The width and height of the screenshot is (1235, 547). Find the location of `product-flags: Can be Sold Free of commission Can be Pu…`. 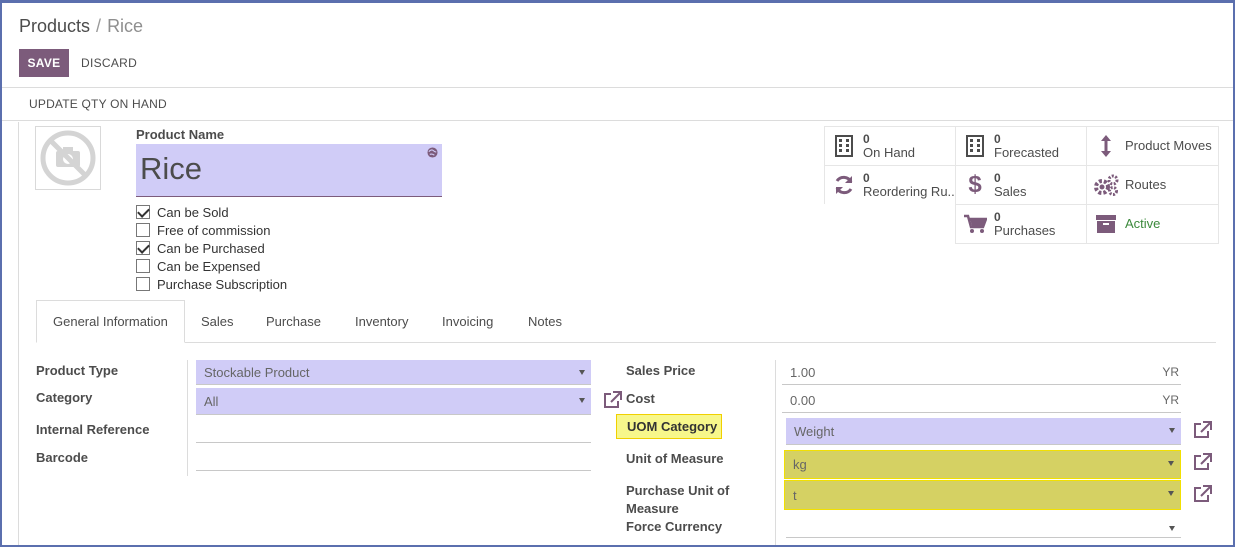

product-flags: Can be Sold Free of commission Can be Pu… is located at coordinates (211, 248).